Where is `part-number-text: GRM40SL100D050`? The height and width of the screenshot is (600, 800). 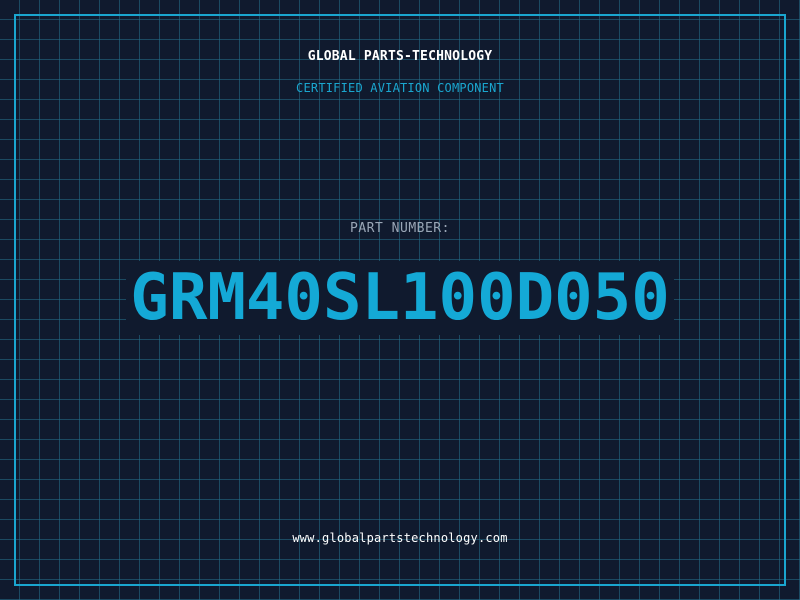 part-number-text: GRM40SL100D050 is located at coordinates (400, 298).